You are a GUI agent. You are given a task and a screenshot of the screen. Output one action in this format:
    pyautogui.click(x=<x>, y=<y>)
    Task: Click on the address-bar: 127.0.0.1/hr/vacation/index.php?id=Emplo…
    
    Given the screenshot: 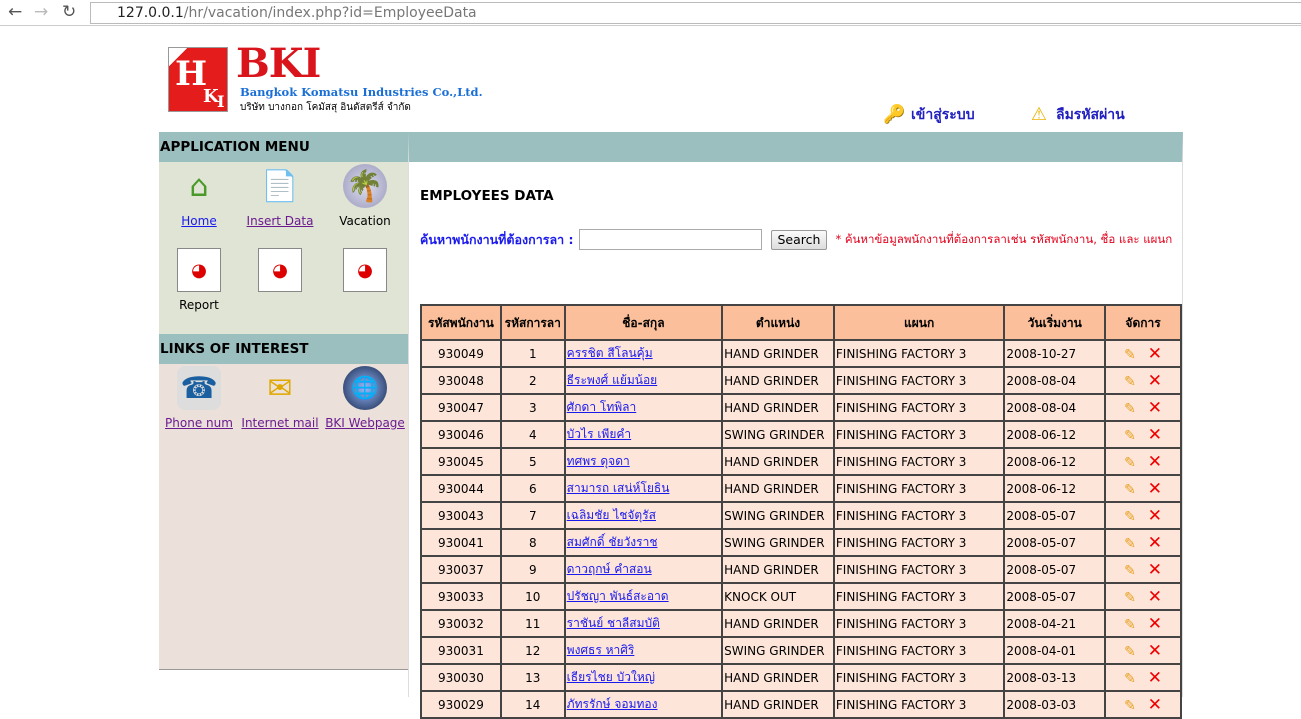 What is the action you would take?
    pyautogui.click(x=695, y=13)
    